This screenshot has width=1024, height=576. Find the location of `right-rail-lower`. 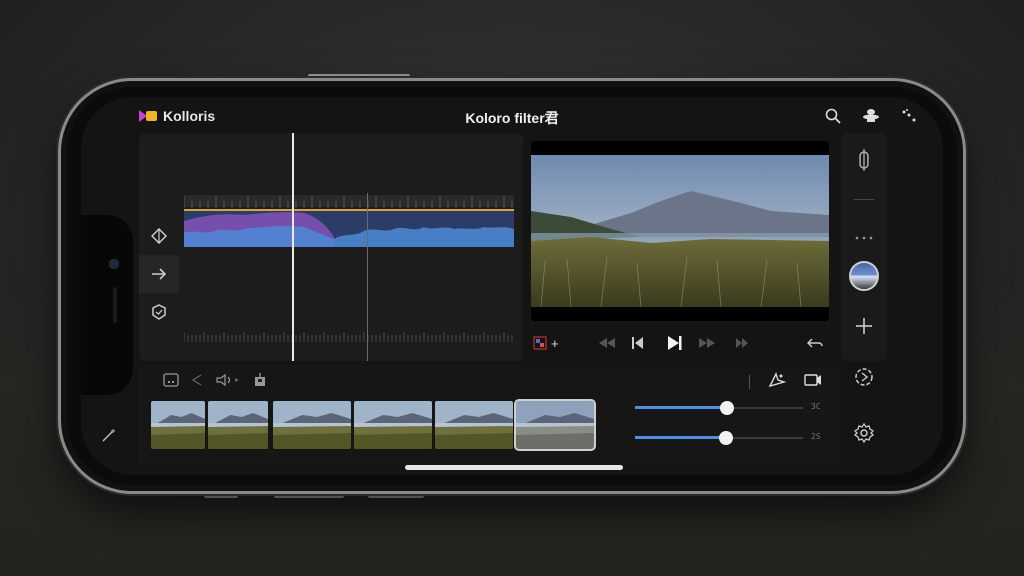

right-rail-lower is located at coordinates (864, 389).